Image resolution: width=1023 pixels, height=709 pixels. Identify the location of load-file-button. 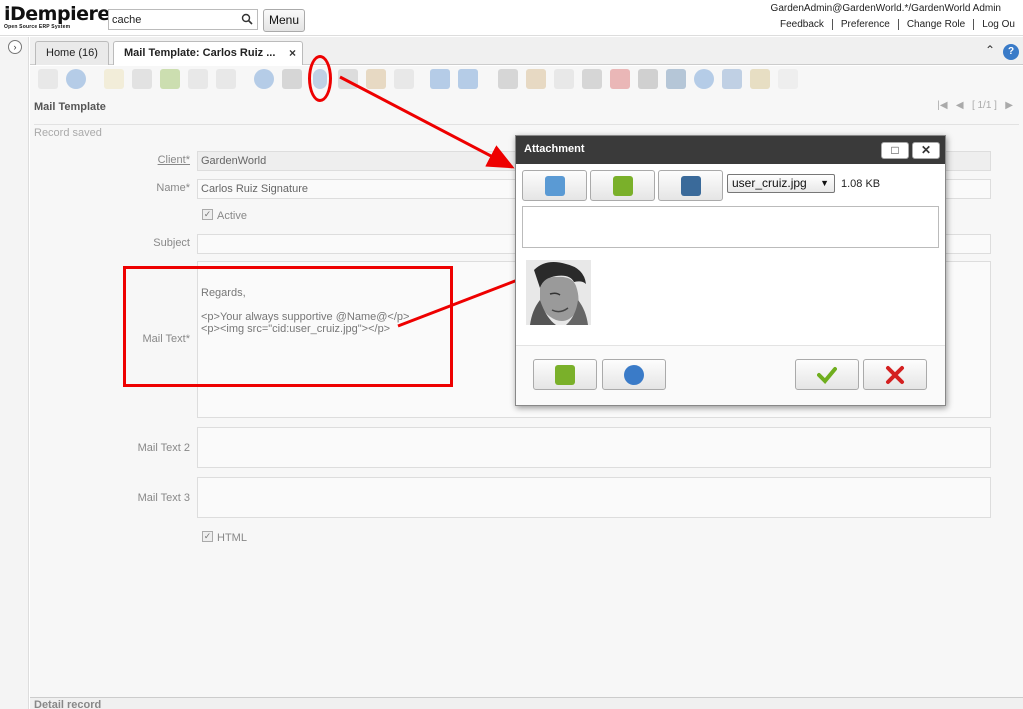
(554, 185).